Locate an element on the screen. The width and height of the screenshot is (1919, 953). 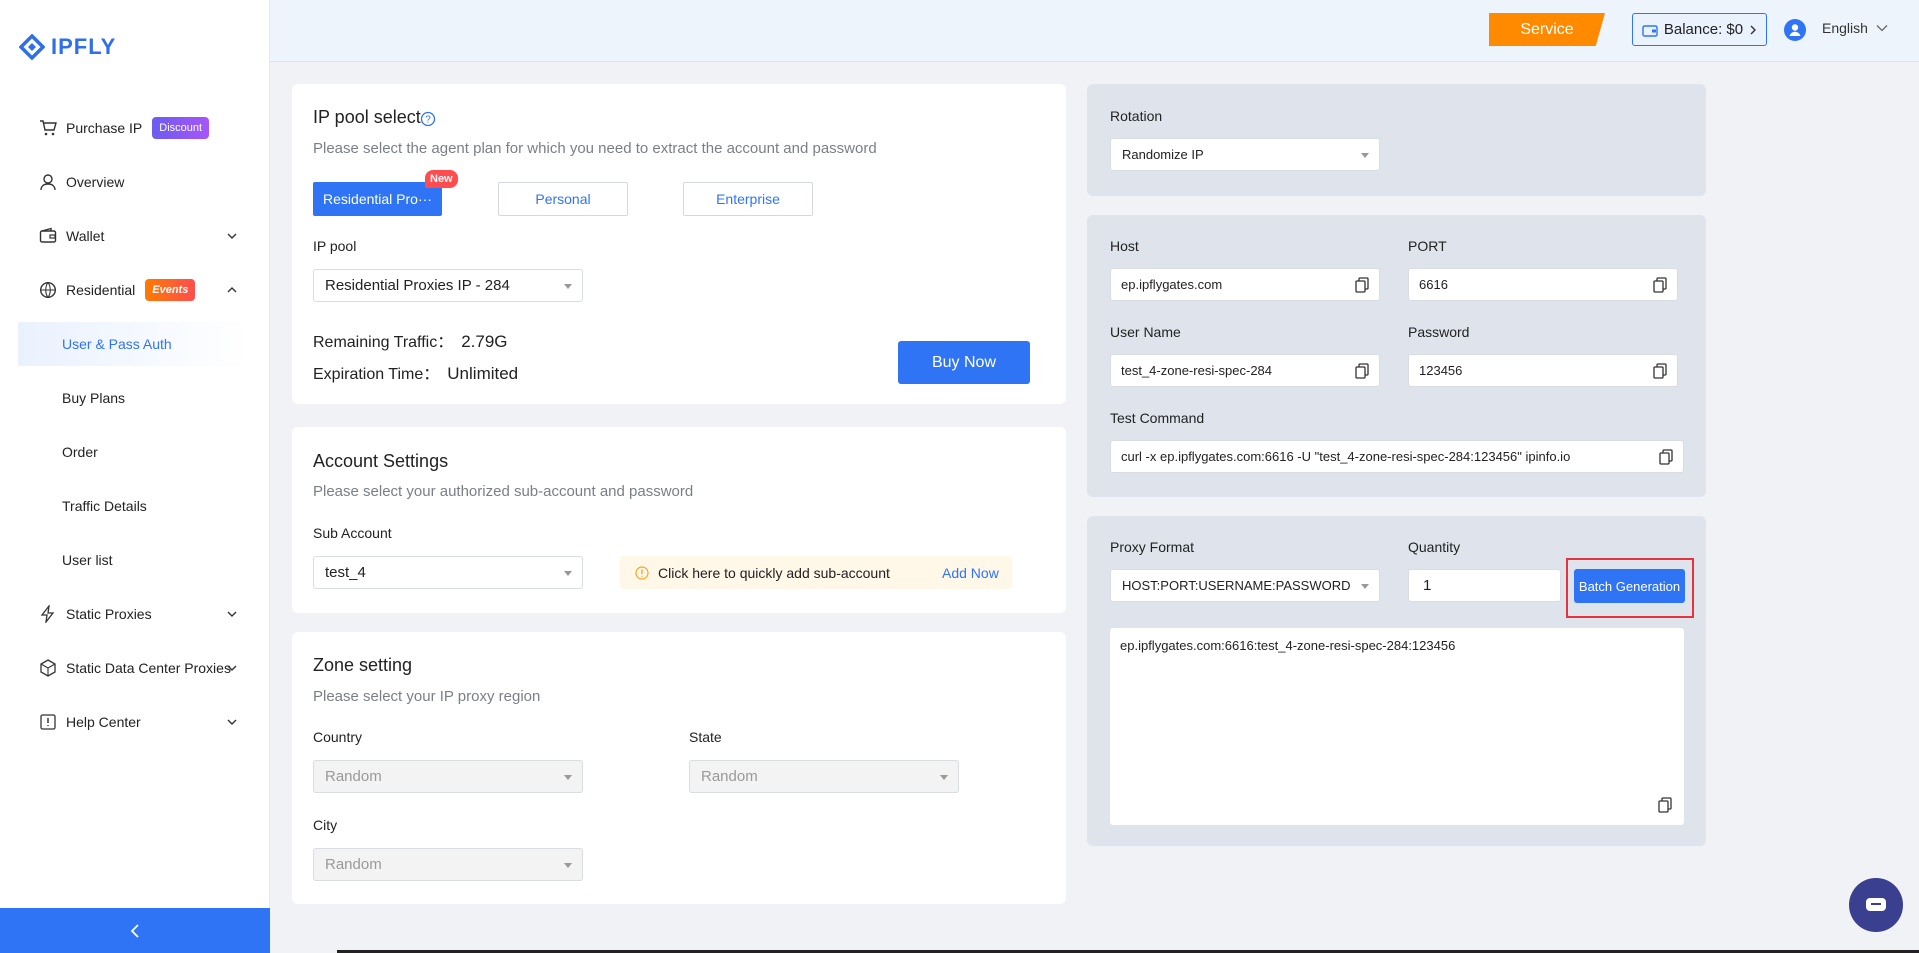
logo: IPFLY is located at coordinates (67, 47).